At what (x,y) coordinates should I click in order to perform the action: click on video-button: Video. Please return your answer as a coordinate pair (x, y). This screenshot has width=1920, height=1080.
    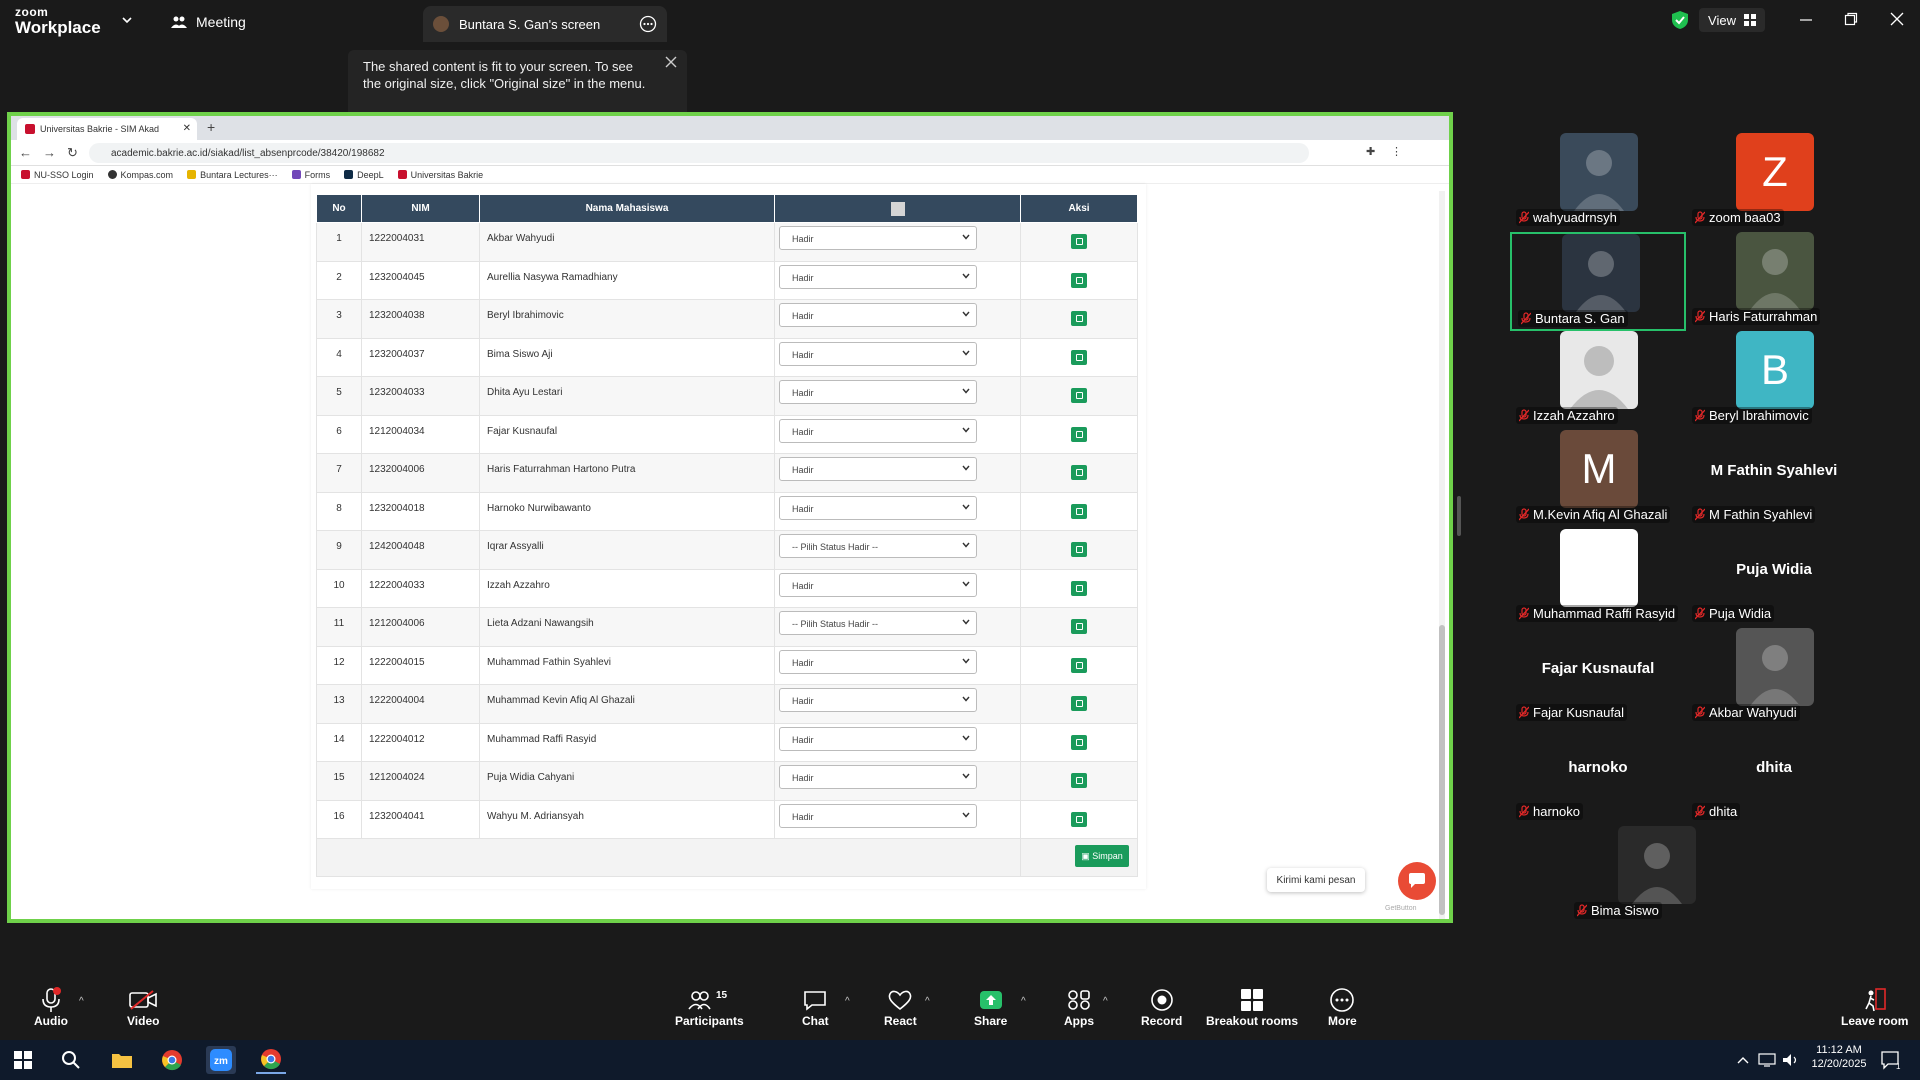
    Looking at the image, I should click on (143, 1007).